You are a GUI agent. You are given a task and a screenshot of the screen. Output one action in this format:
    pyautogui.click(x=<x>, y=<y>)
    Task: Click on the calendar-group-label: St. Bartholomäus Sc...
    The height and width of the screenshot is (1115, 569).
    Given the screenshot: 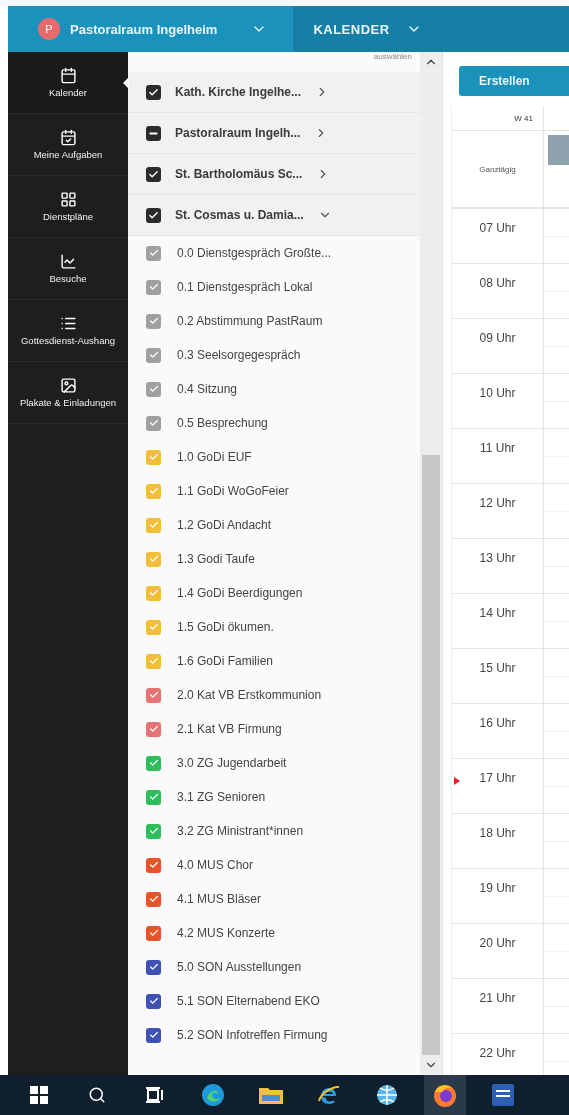 What is the action you would take?
    pyautogui.click(x=239, y=174)
    